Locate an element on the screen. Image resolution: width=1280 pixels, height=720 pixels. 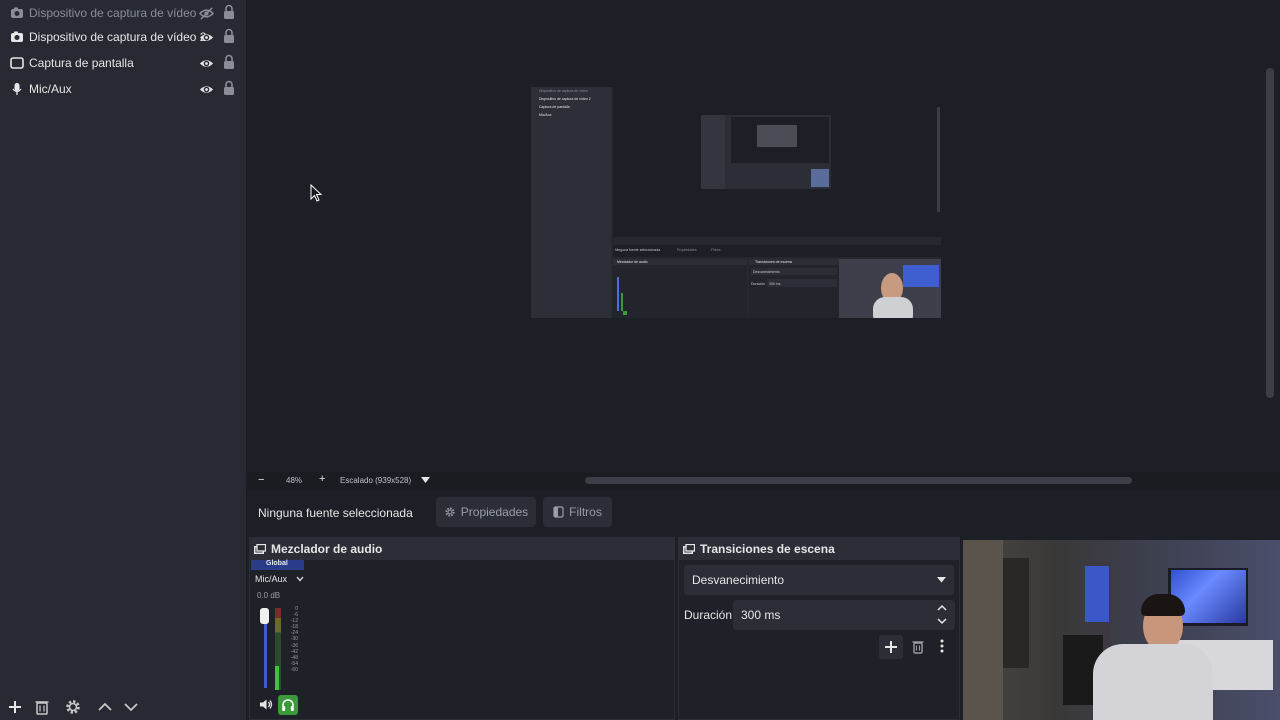
mouse-cursor-icon is located at coordinates (316, 193).